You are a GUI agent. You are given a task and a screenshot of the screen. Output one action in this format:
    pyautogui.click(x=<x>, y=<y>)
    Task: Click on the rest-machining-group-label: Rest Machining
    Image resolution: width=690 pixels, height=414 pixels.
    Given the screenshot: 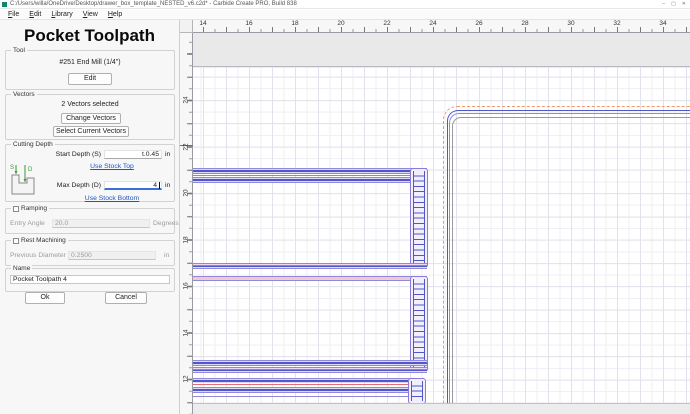 What is the action you would take?
    pyautogui.click(x=39, y=240)
    